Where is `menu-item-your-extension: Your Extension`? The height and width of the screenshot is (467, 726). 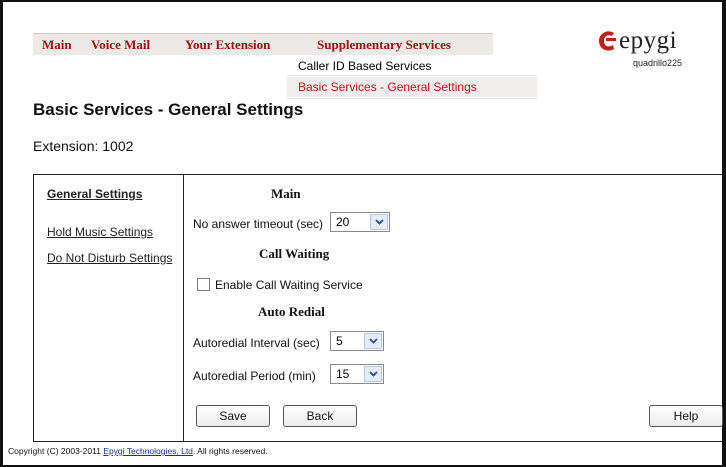
menu-item-your-extension: Your Extension is located at coordinates (227, 45).